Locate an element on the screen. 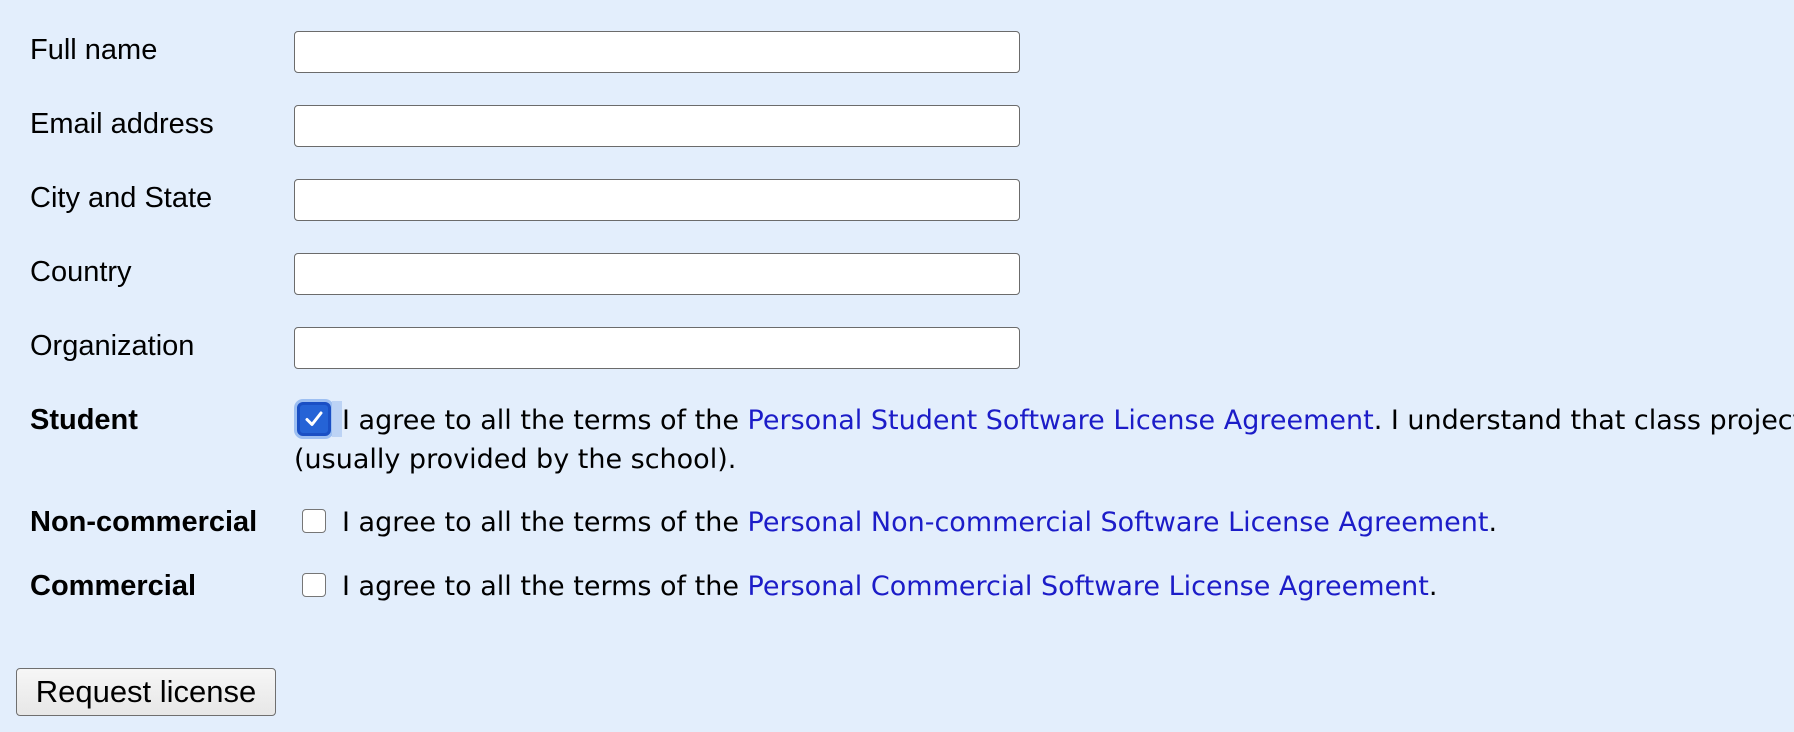 This screenshot has height=732, width=1794. commercial-agree-checkbox is located at coordinates (314, 585).